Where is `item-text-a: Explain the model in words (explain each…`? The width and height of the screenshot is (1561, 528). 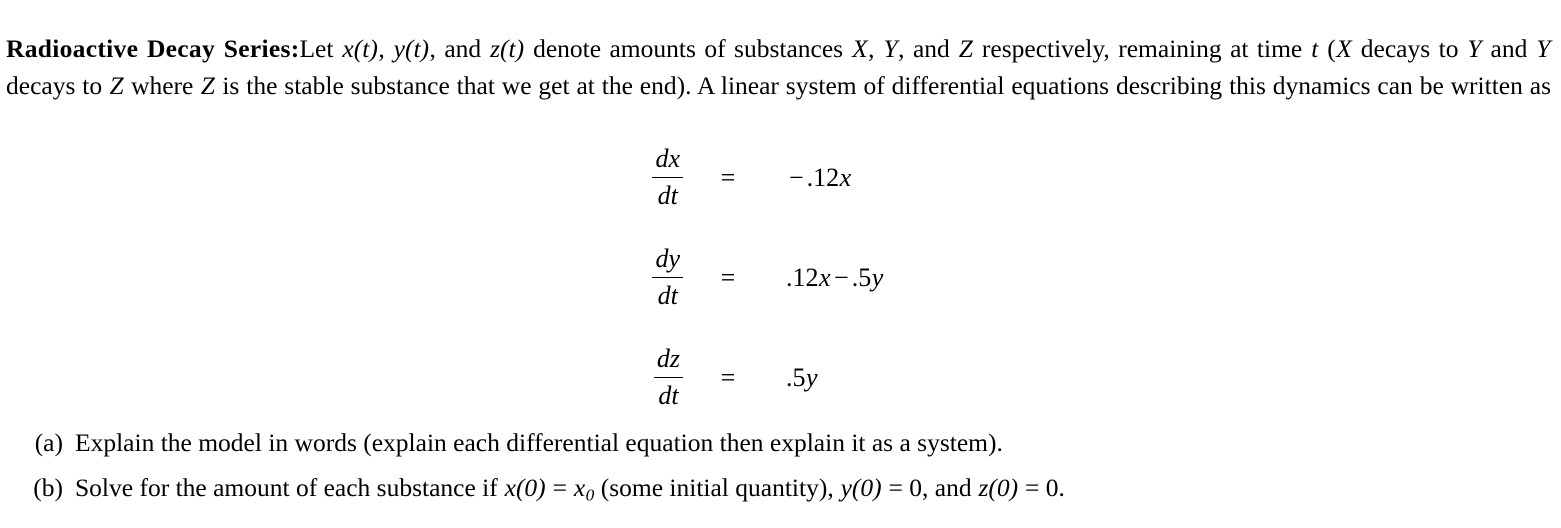
item-text-a: Explain the model in words (explain each… is located at coordinates (539, 442).